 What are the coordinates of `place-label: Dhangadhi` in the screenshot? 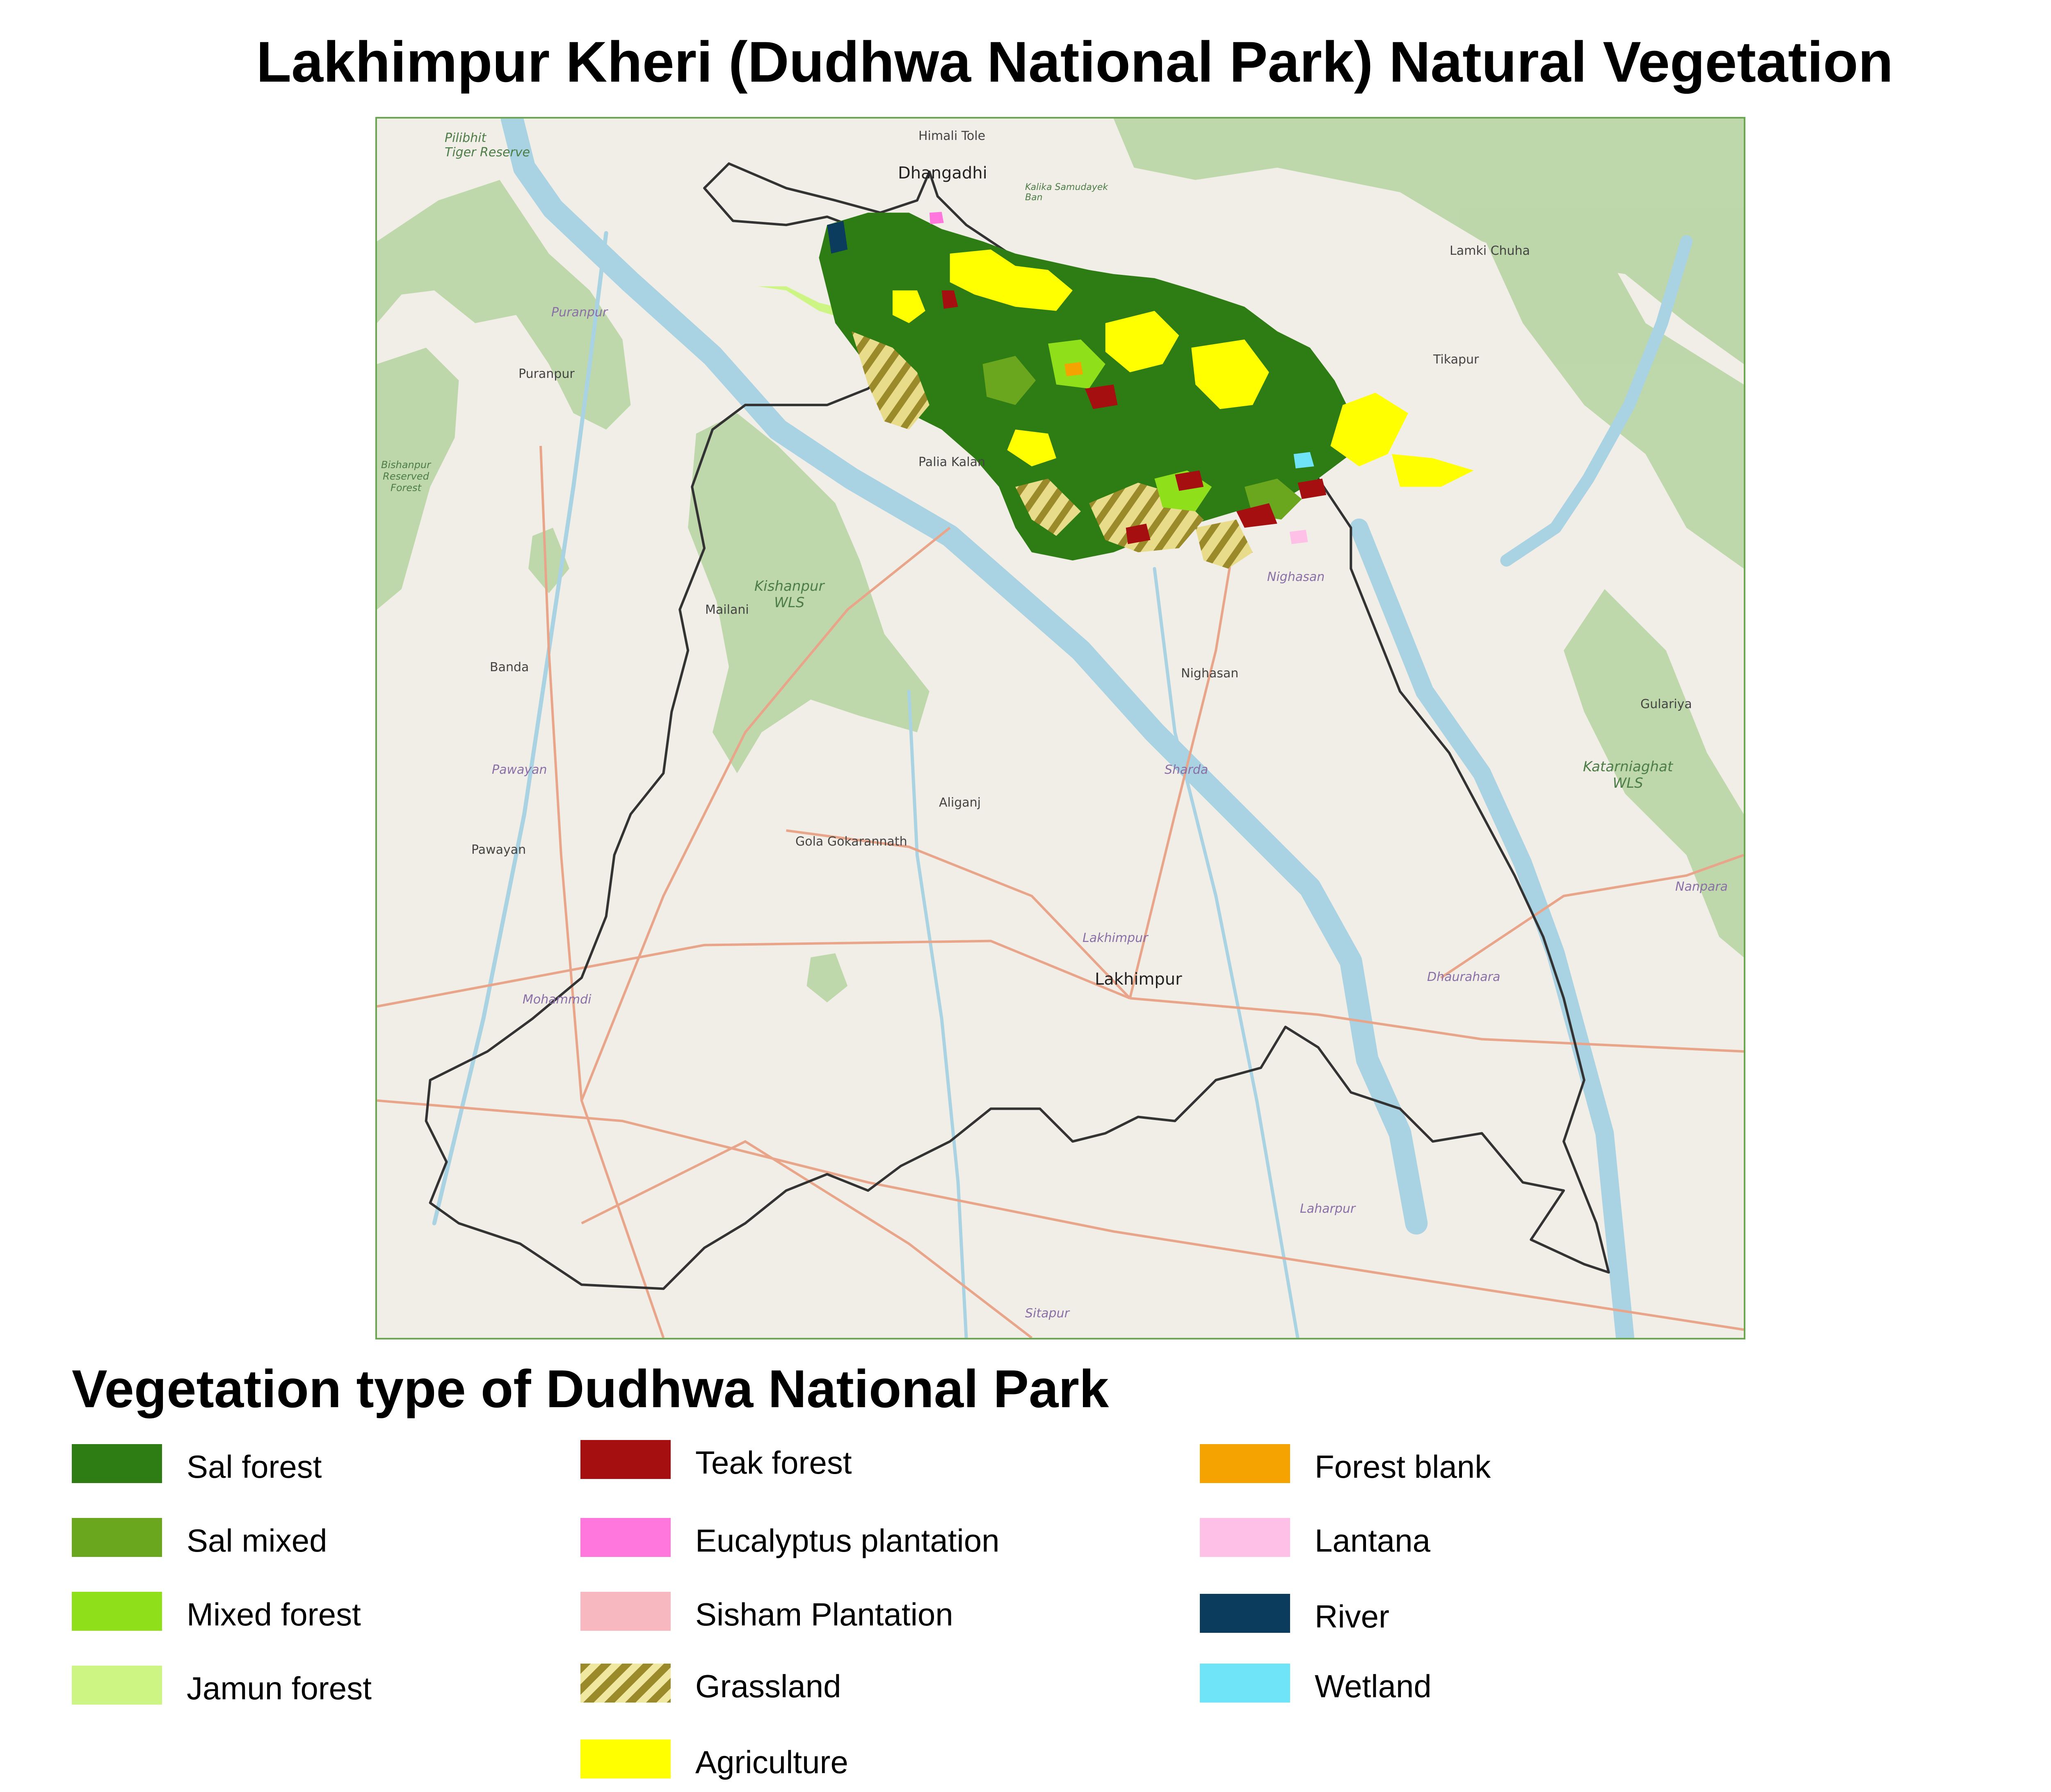 It's located at (942, 173).